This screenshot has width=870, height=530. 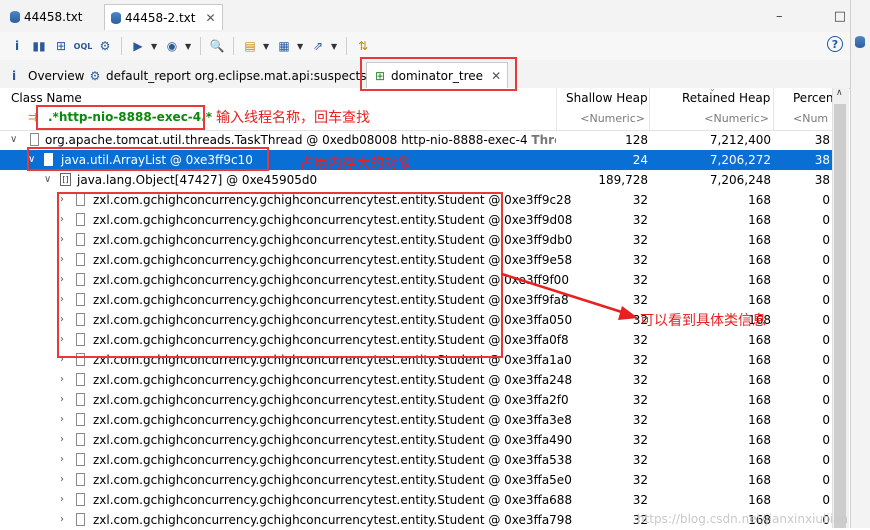 What do you see at coordinates (46, 17) in the screenshot?
I see `editor-tab-44458-txt: 44458.txt` at bounding box center [46, 17].